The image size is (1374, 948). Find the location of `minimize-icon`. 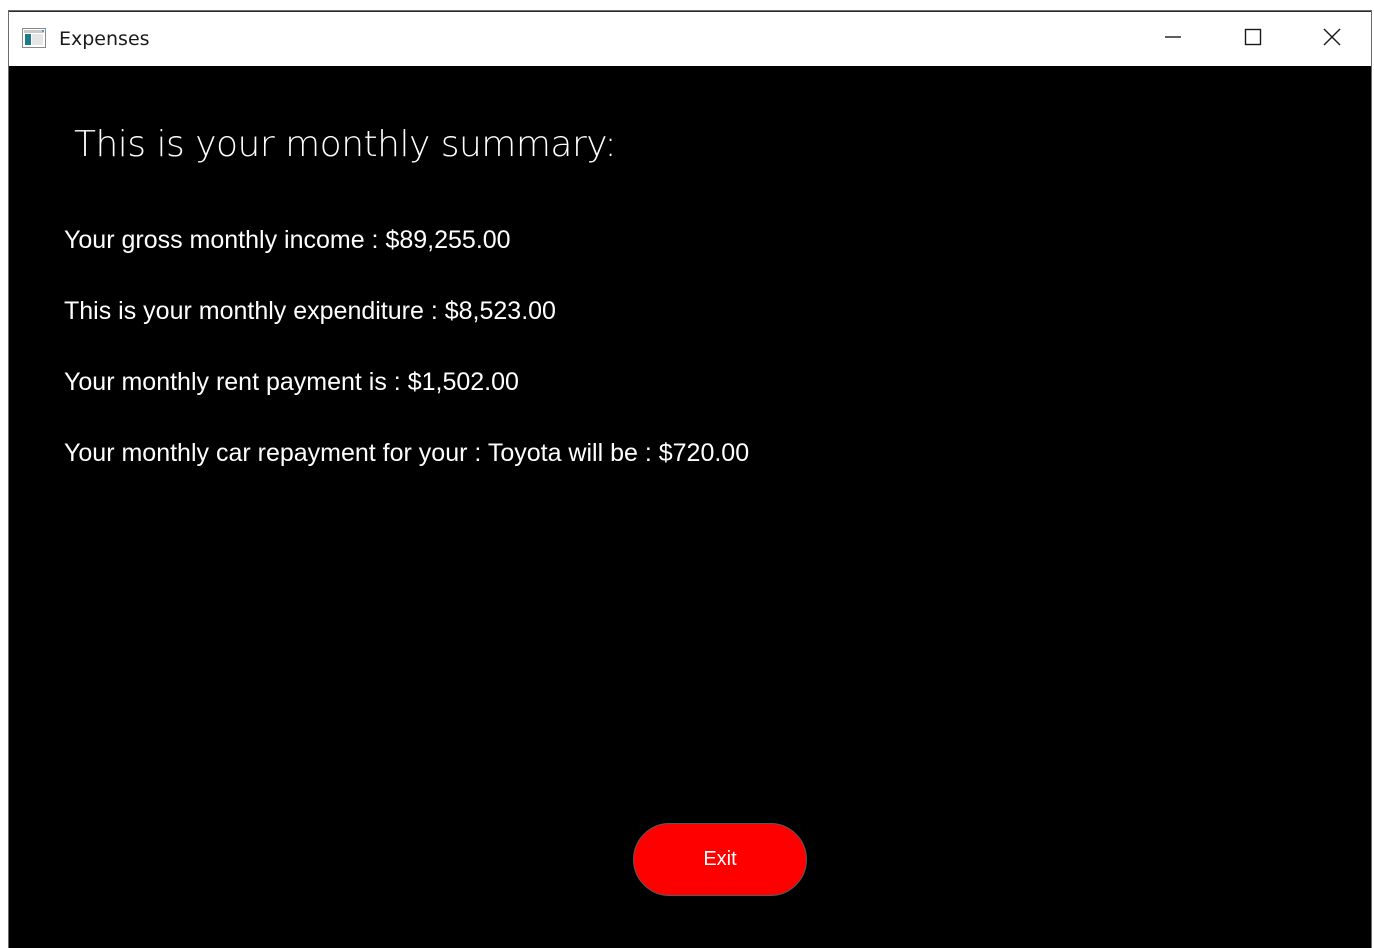

minimize-icon is located at coordinates (1173, 39).